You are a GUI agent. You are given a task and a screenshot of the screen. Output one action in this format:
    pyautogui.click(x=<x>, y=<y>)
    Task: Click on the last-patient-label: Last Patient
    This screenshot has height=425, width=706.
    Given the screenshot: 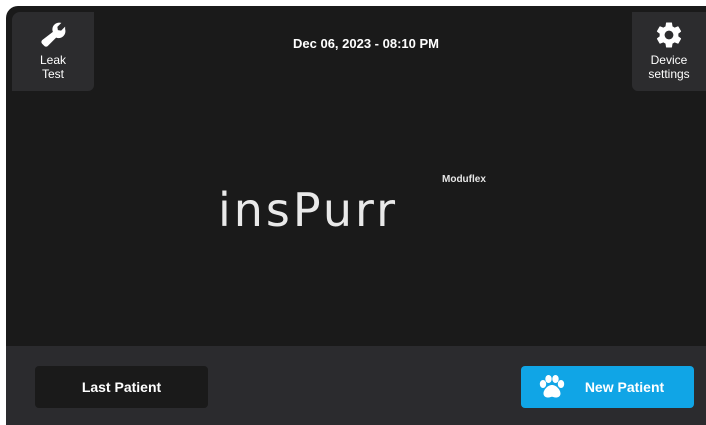 What is the action you would take?
    pyautogui.click(x=121, y=387)
    